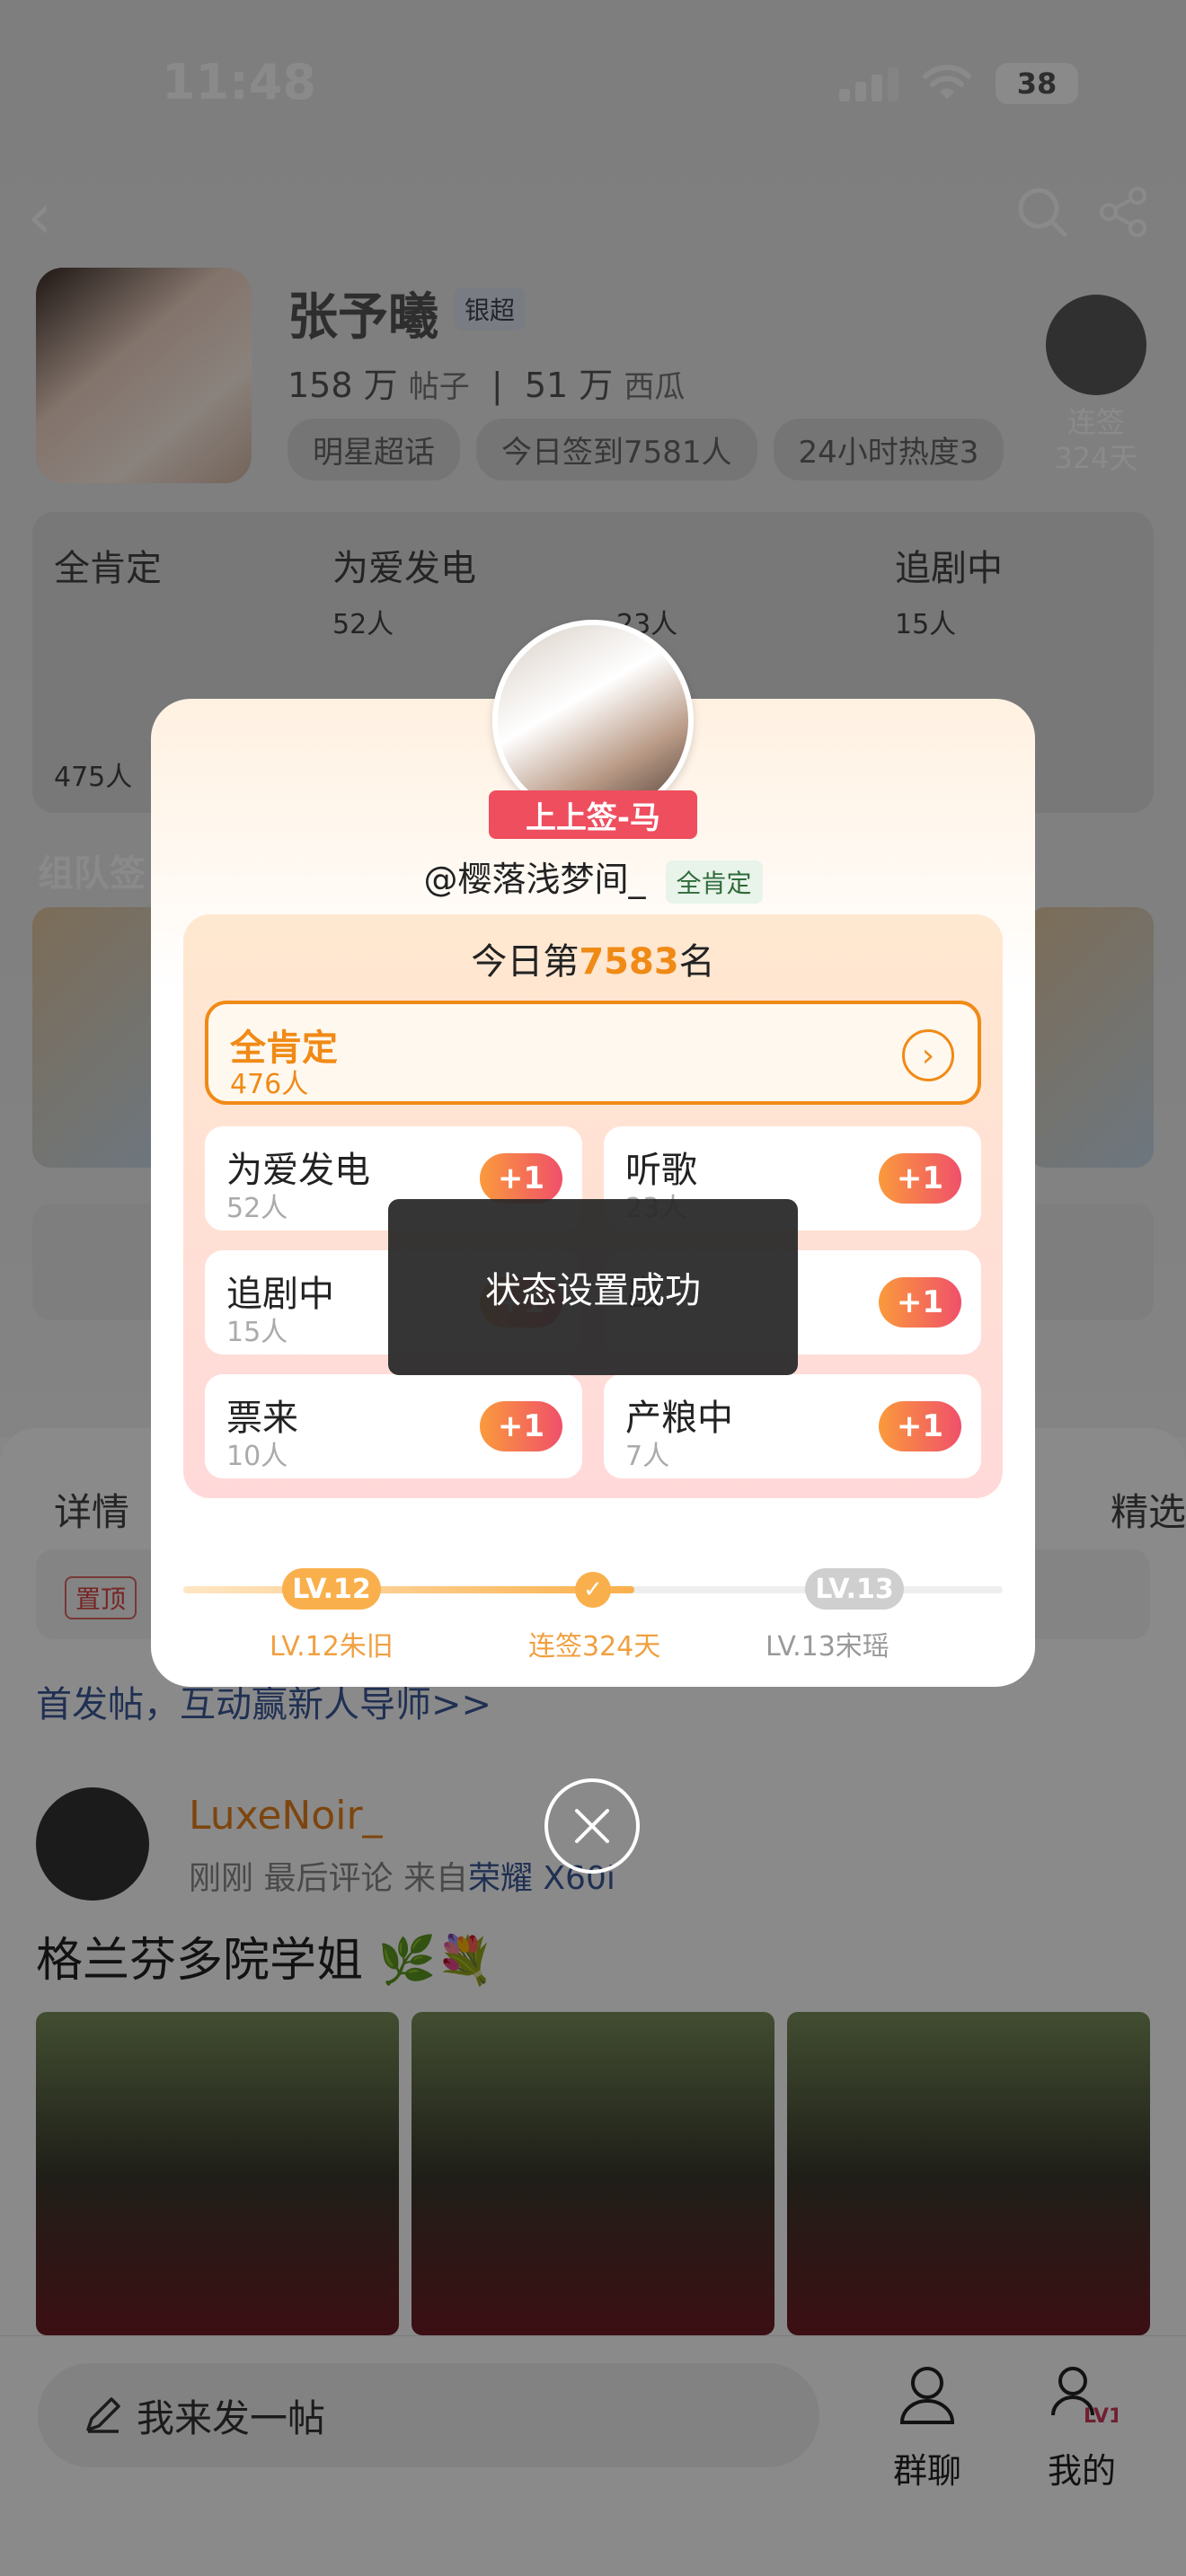 The height and width of the screenshot is (2576, 1186). I want to click on success-toast: 状态设置成功, so click(593, 1287).